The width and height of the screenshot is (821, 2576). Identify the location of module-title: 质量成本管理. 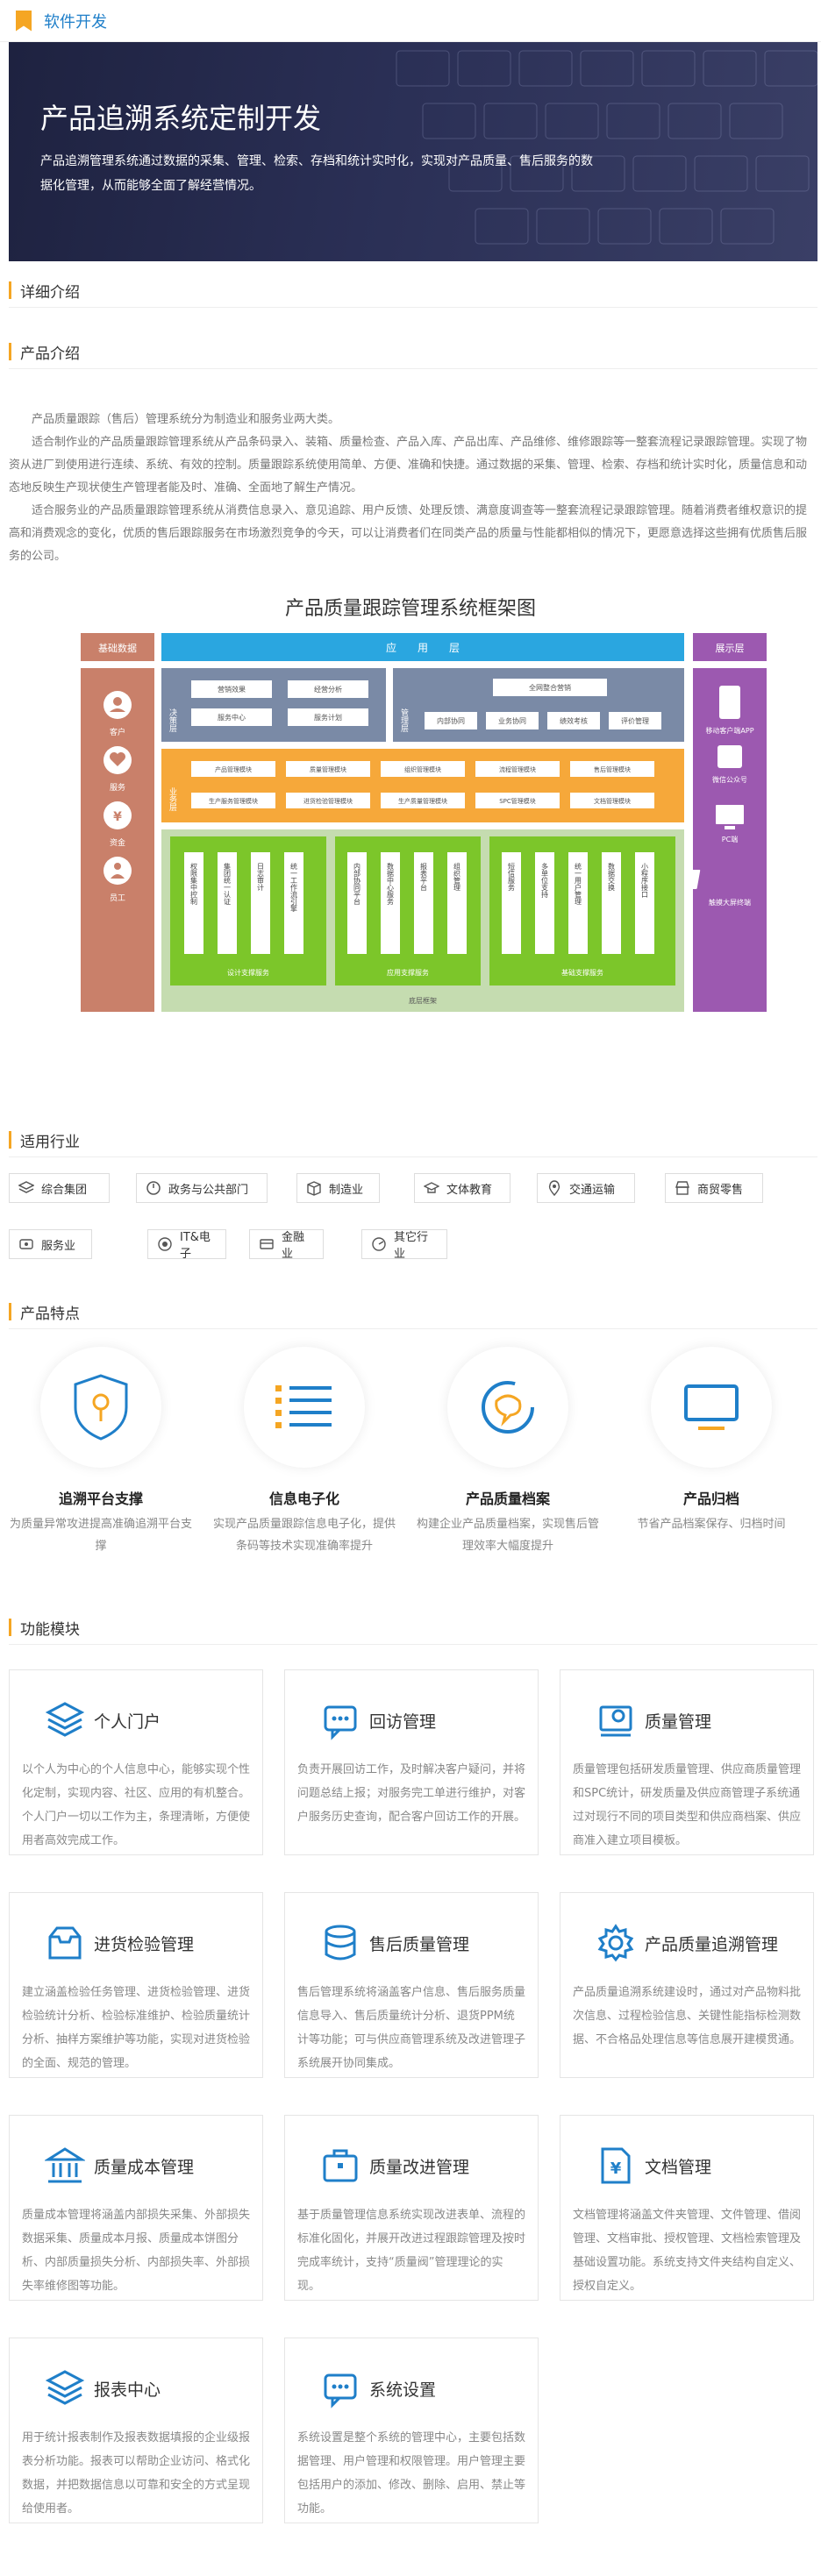
(144, 2167).